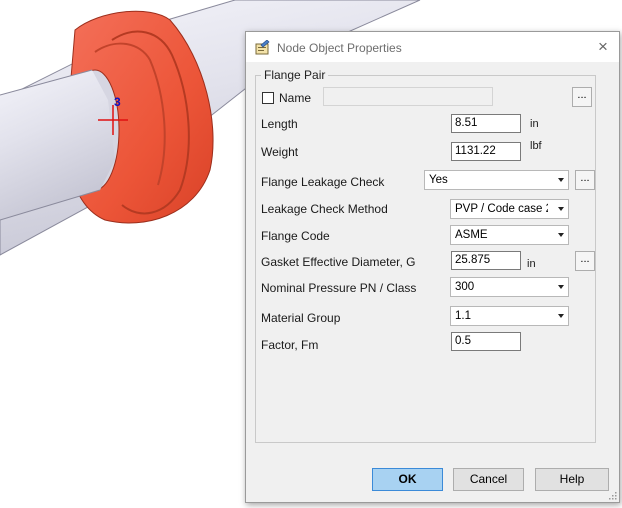  I want to click on cancel-button: Cancel, so click(488, 479).